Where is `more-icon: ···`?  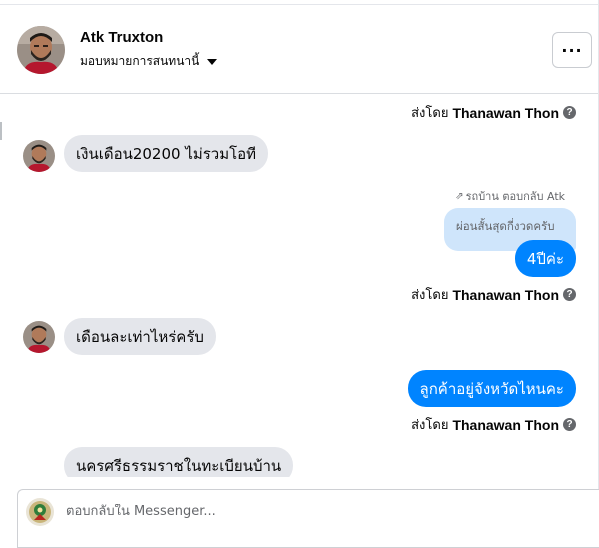 more-icon: ··· is located at coordinates (572, 50).